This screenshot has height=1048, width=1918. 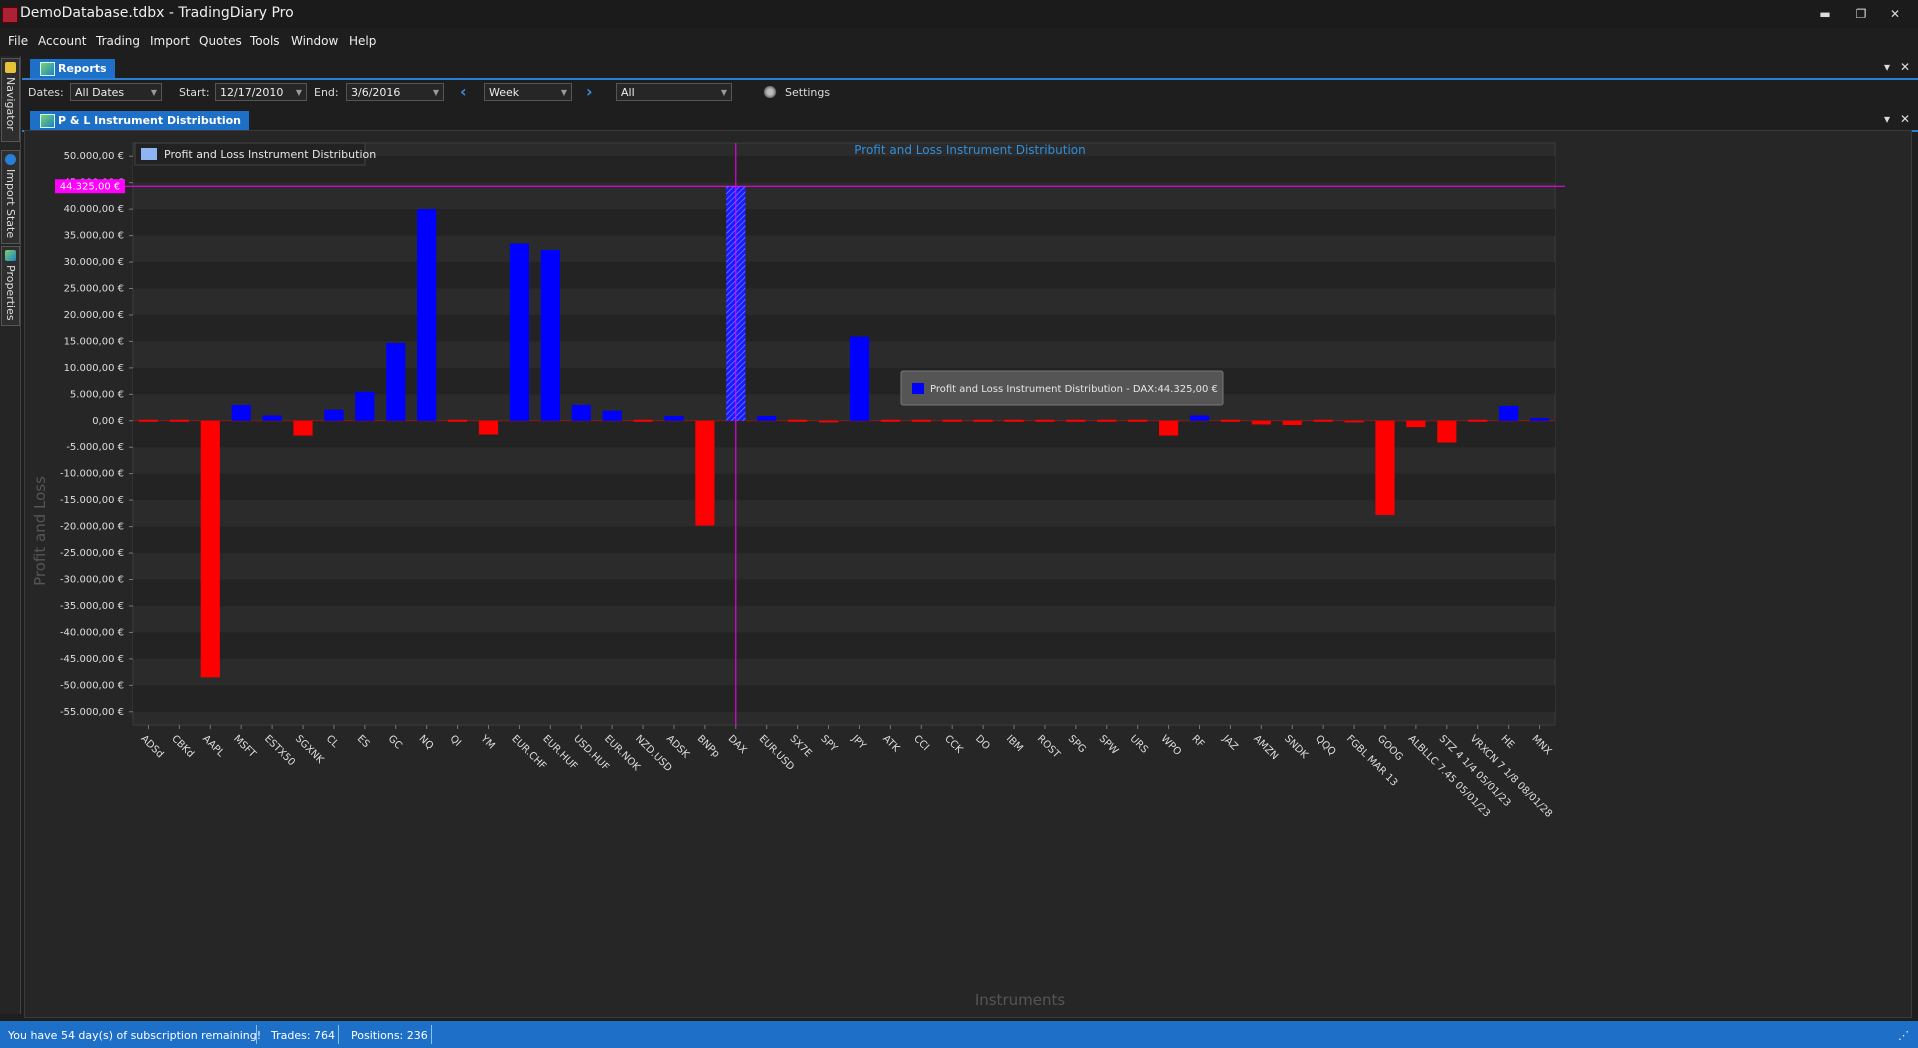 I want to click on bar-estx50, so click(x=272, y=418).